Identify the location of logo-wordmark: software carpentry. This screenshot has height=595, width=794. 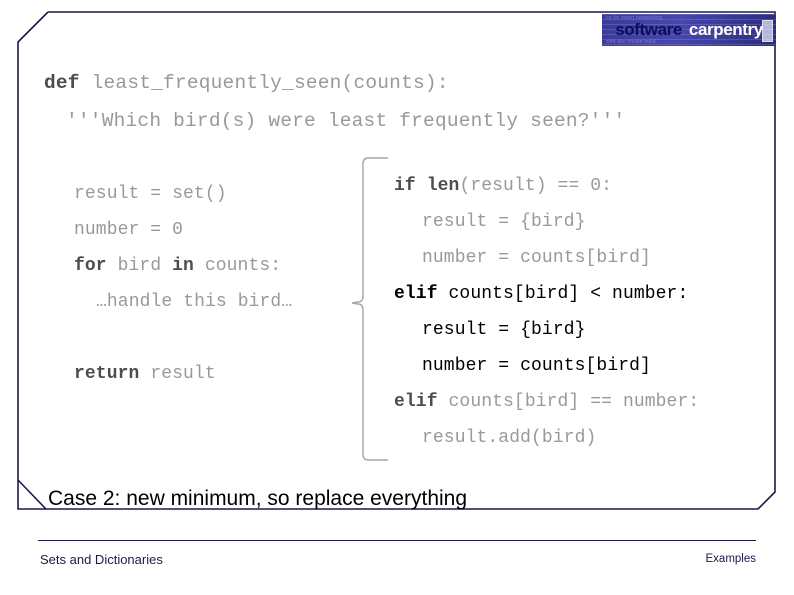
(689, 30).